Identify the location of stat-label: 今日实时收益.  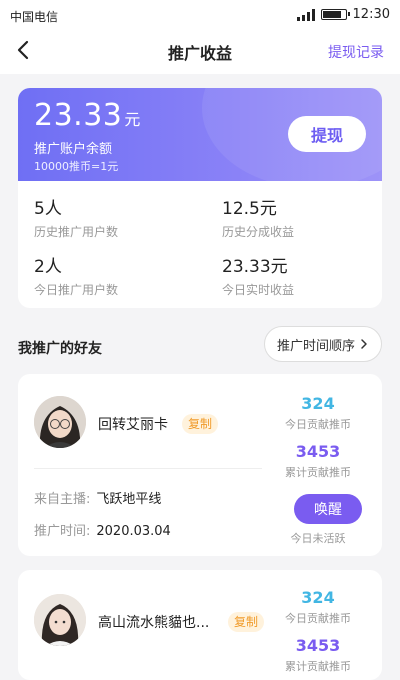
(258, 290).